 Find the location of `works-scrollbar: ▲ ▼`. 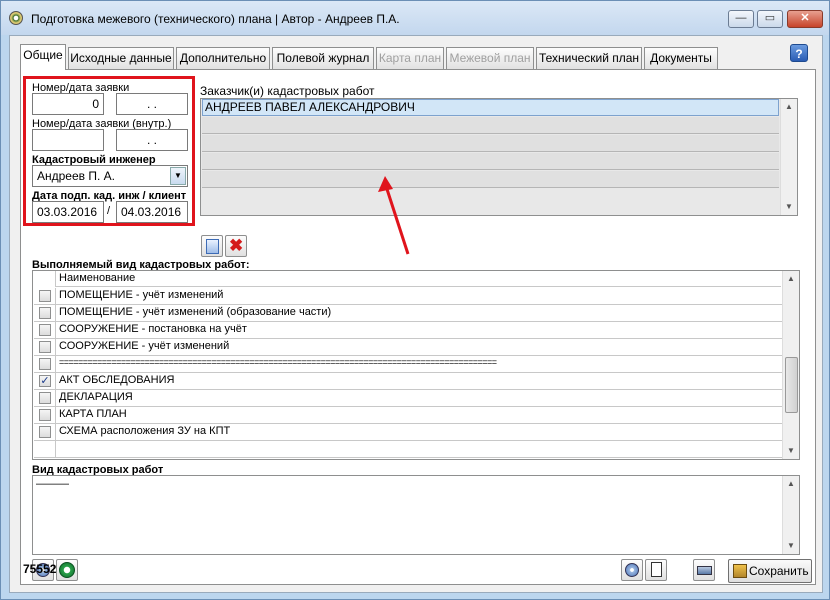

works-scrollbar: ▲ ▼ is located at coordinates (790, 365).